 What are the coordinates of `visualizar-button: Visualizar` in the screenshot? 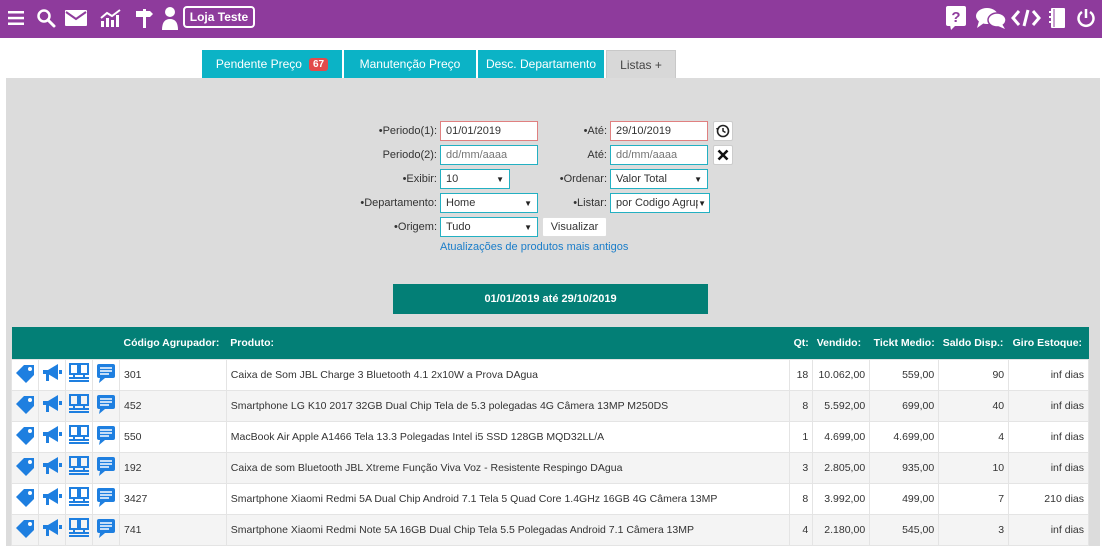 It's located at (574, 227).